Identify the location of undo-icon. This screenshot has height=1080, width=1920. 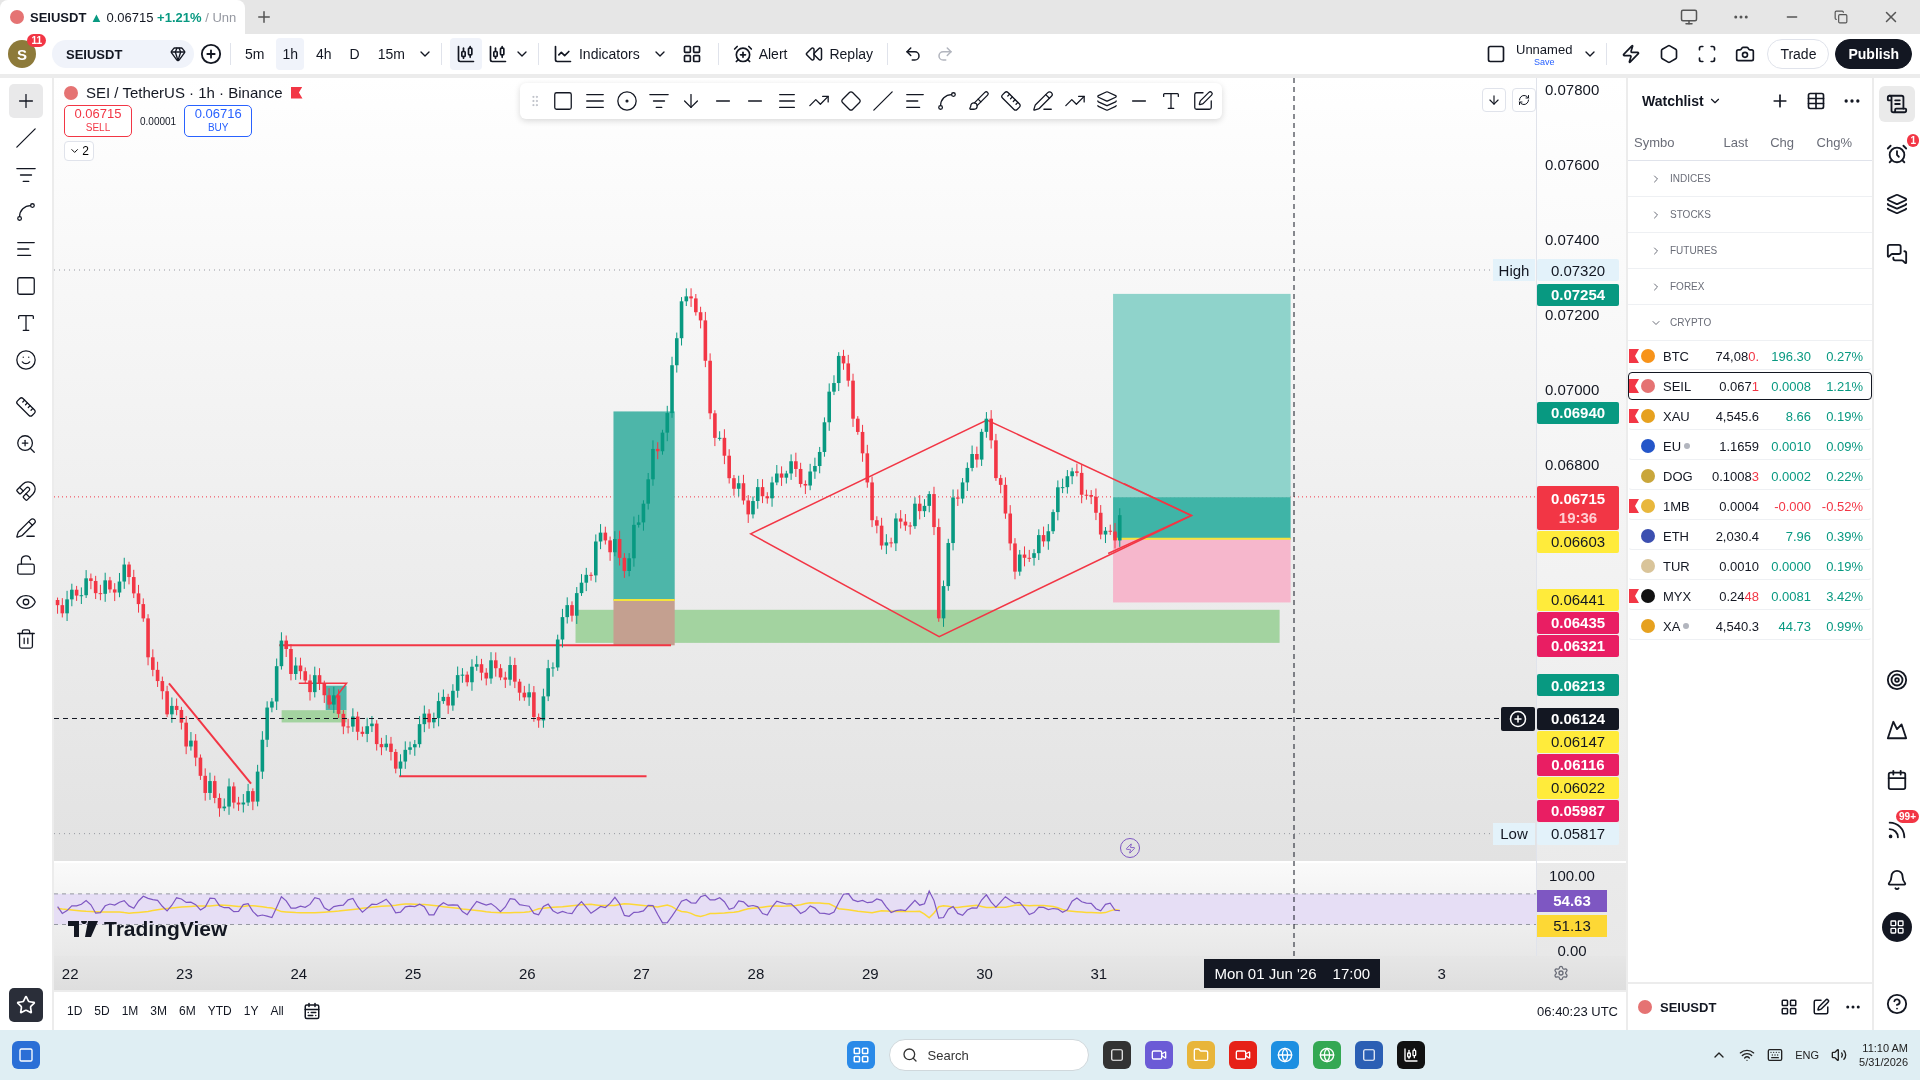
(913, 54).